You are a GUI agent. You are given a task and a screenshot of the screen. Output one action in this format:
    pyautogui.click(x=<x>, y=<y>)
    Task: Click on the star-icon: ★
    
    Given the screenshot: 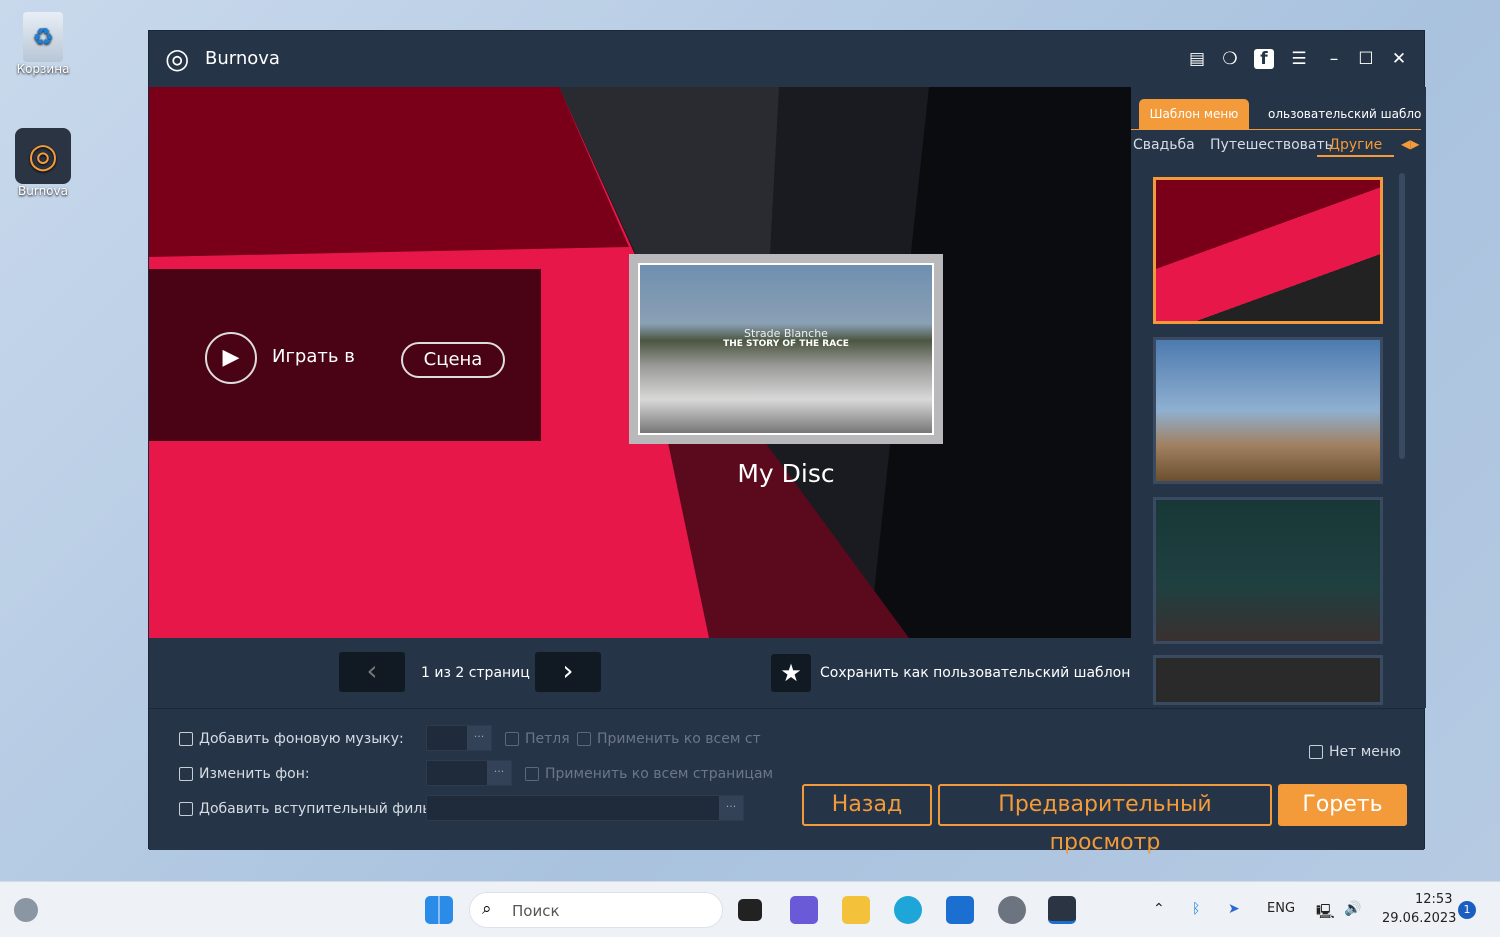 What is the action you would take?
    pyautogui.click(x=791, y=673)
    